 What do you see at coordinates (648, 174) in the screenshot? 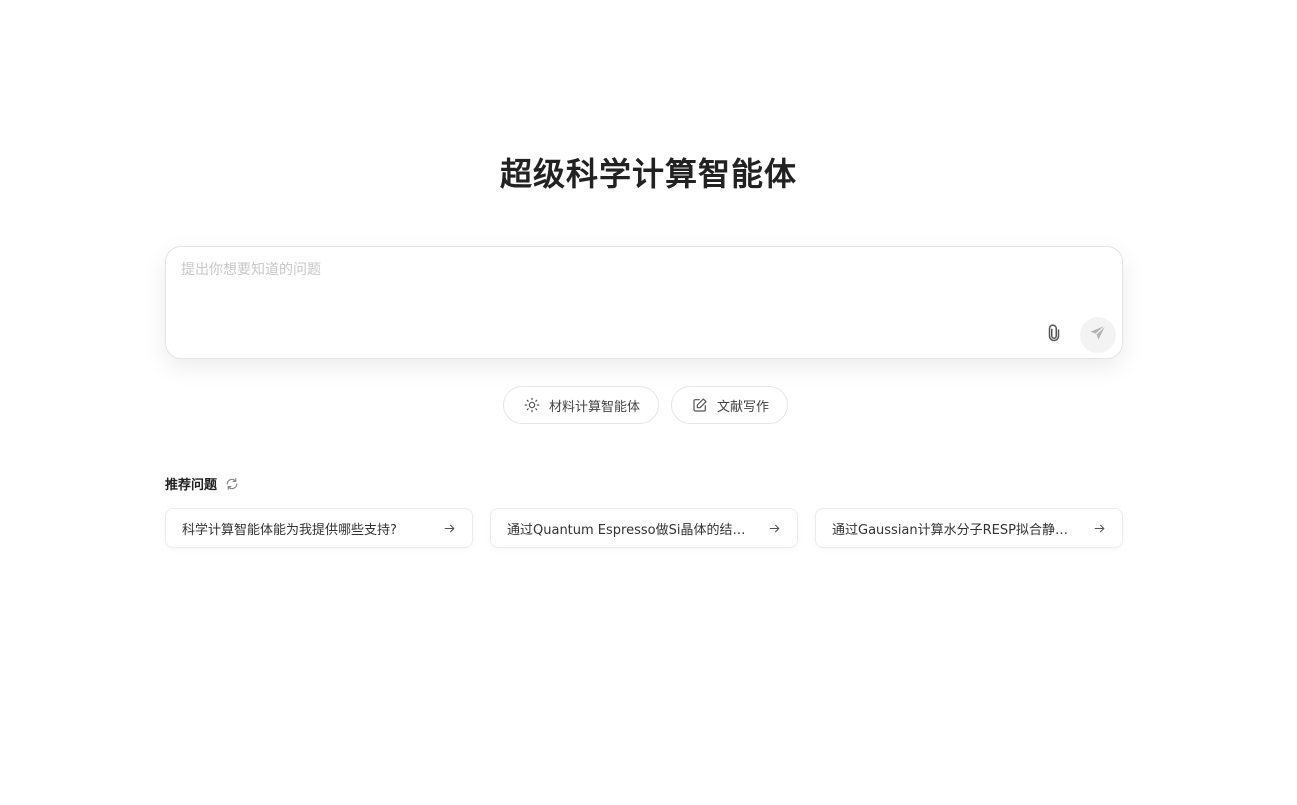
I see `page-title: 超级科学计算智能体` at bounding box center [648, 174].